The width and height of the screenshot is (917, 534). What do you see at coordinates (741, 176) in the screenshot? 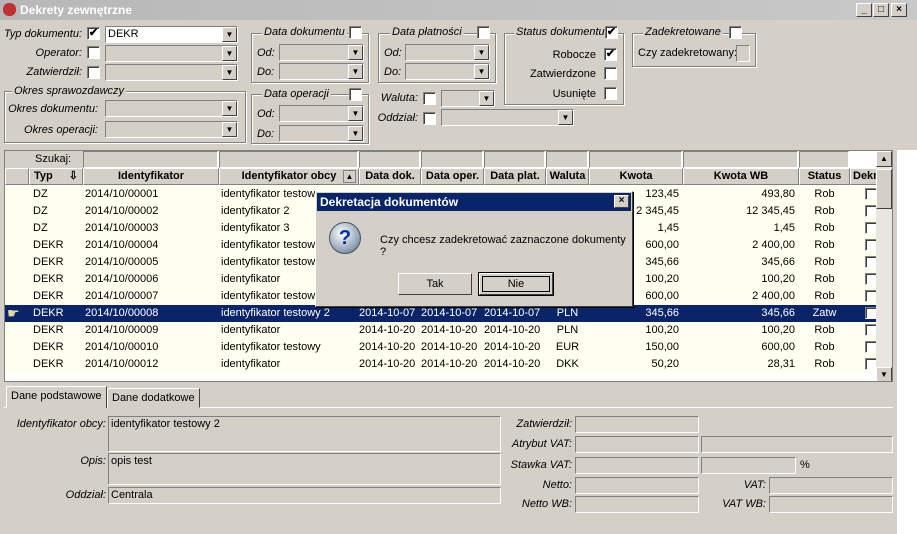
I see `header-kwota-wb: Kwota WB` at bounding box center [741, 176].